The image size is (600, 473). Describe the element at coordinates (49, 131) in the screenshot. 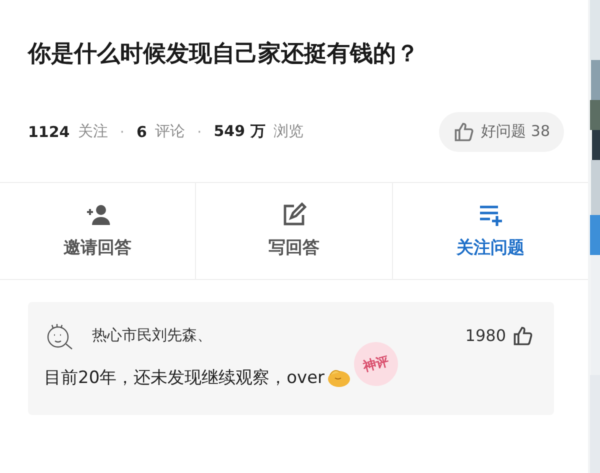

I see `stat-number: 1124` at that location.